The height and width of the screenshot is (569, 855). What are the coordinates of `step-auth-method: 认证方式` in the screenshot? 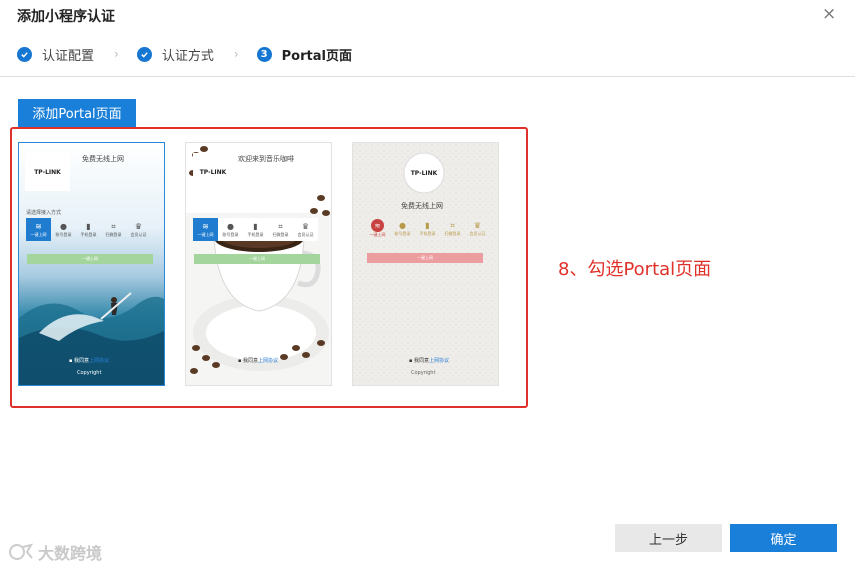 It's located at (175, 54).